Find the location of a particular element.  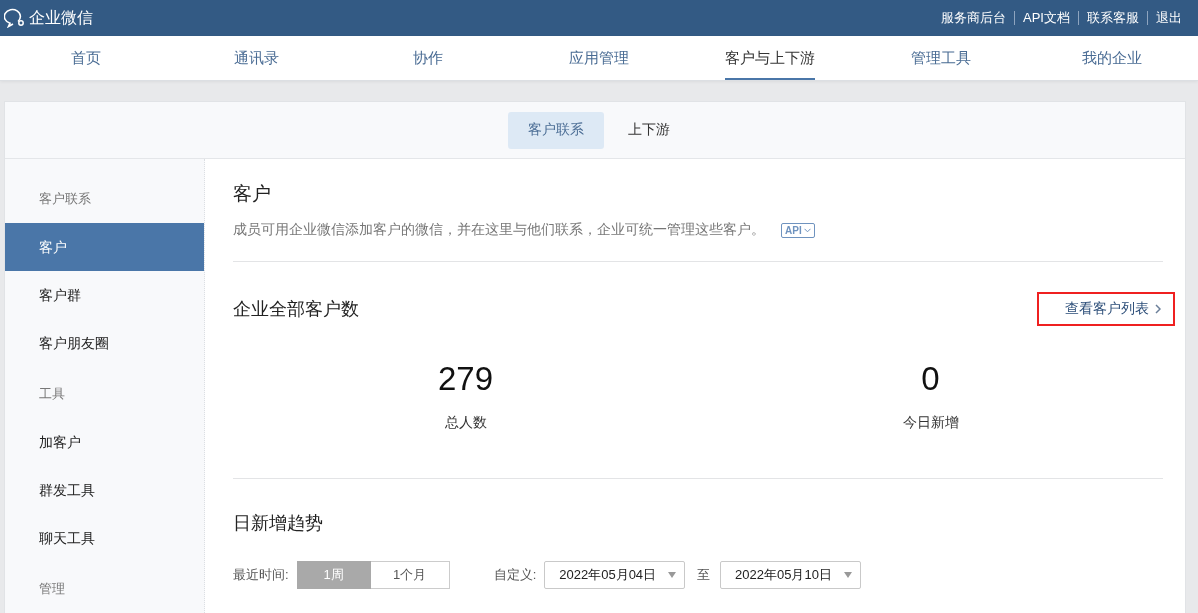

range-separator: 至 is located at coordinates (704, 575).